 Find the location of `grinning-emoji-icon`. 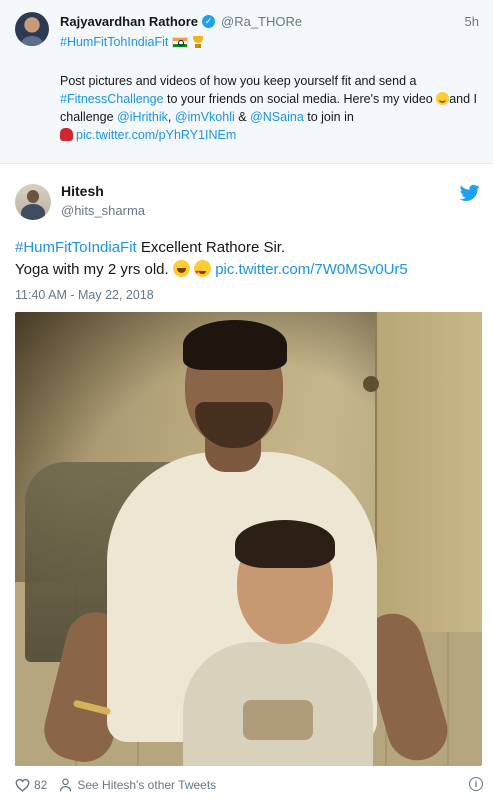

grinning-emoji-icon is located at coordinates (181, 268).